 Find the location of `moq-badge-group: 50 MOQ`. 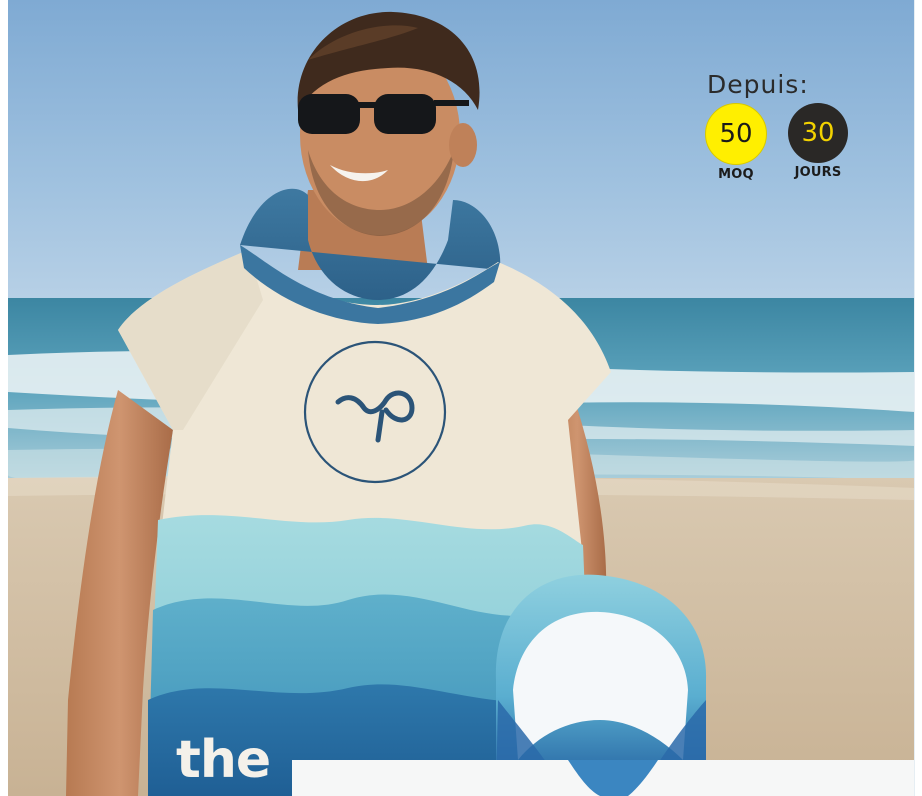

moq-badge-group: 50 MOQ is located at coordinates (736, 142).